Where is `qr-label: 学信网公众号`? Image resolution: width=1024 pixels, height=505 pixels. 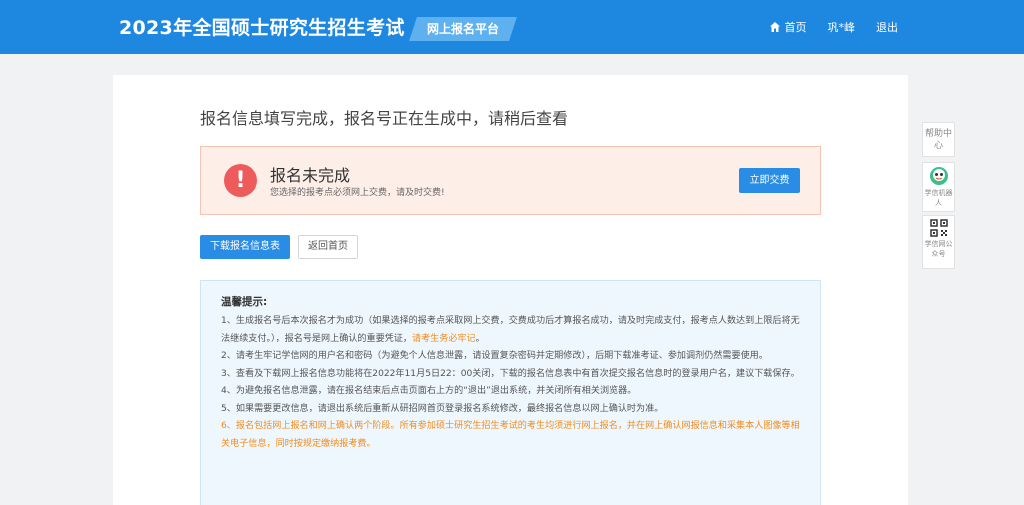 qr-label: 学信网公众号 is located at coordinates (938, 249).